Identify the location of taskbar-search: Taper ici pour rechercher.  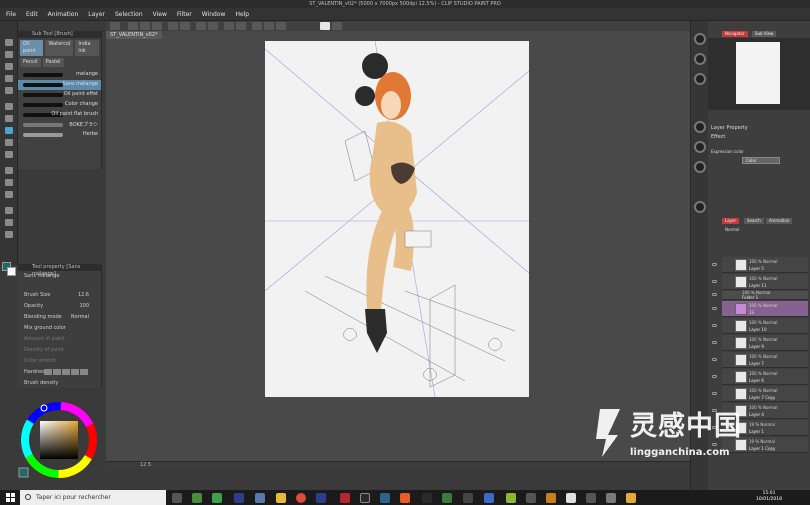
(93, 497).